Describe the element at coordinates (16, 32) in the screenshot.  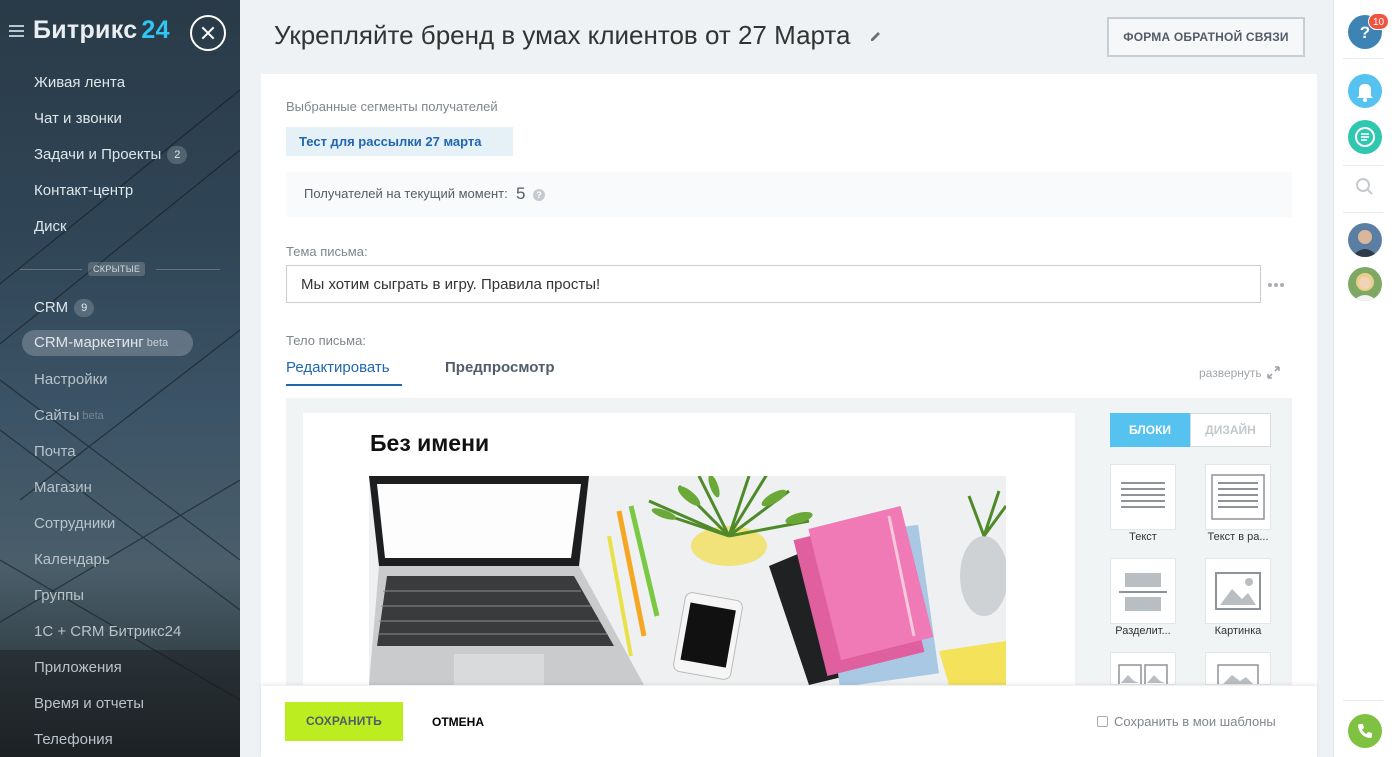
I see `menu-burger-icon` at that location.